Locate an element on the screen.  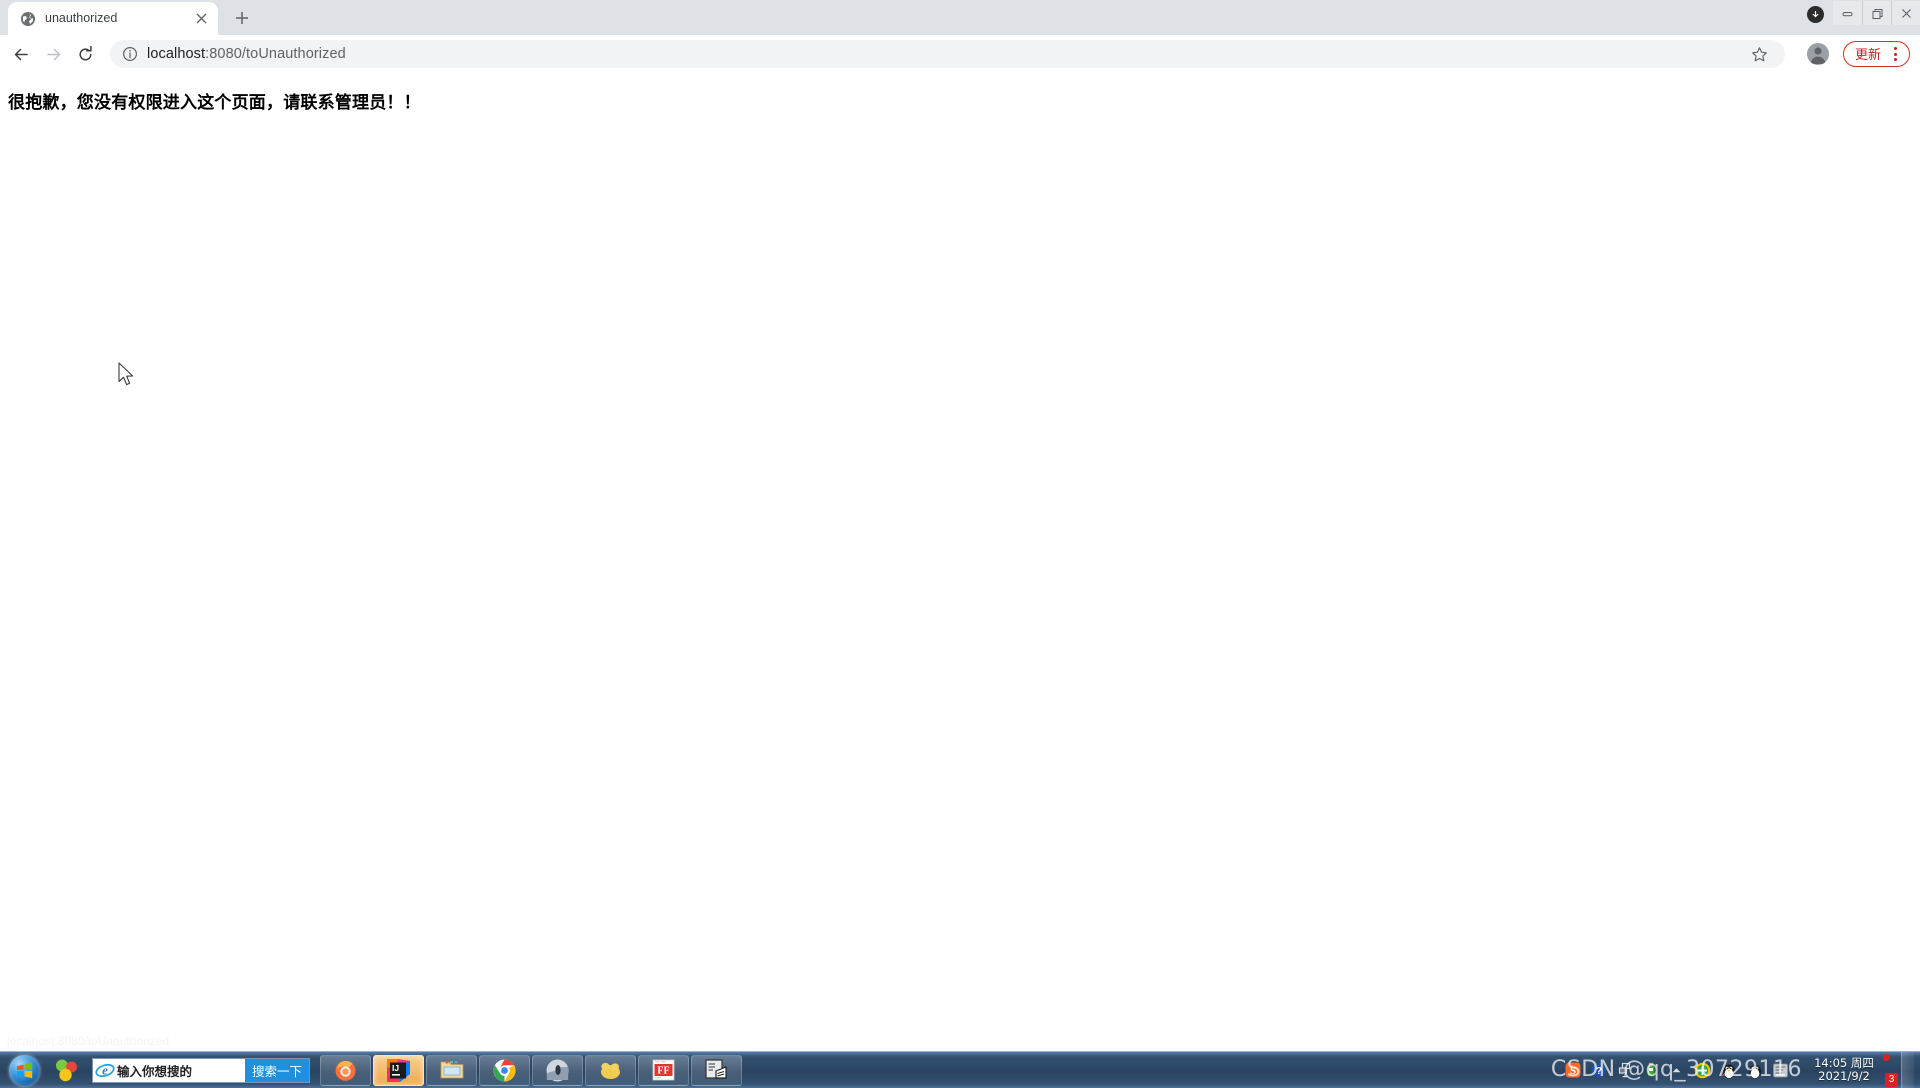
svg-text: IJ is located at coordinates (395, 1068).